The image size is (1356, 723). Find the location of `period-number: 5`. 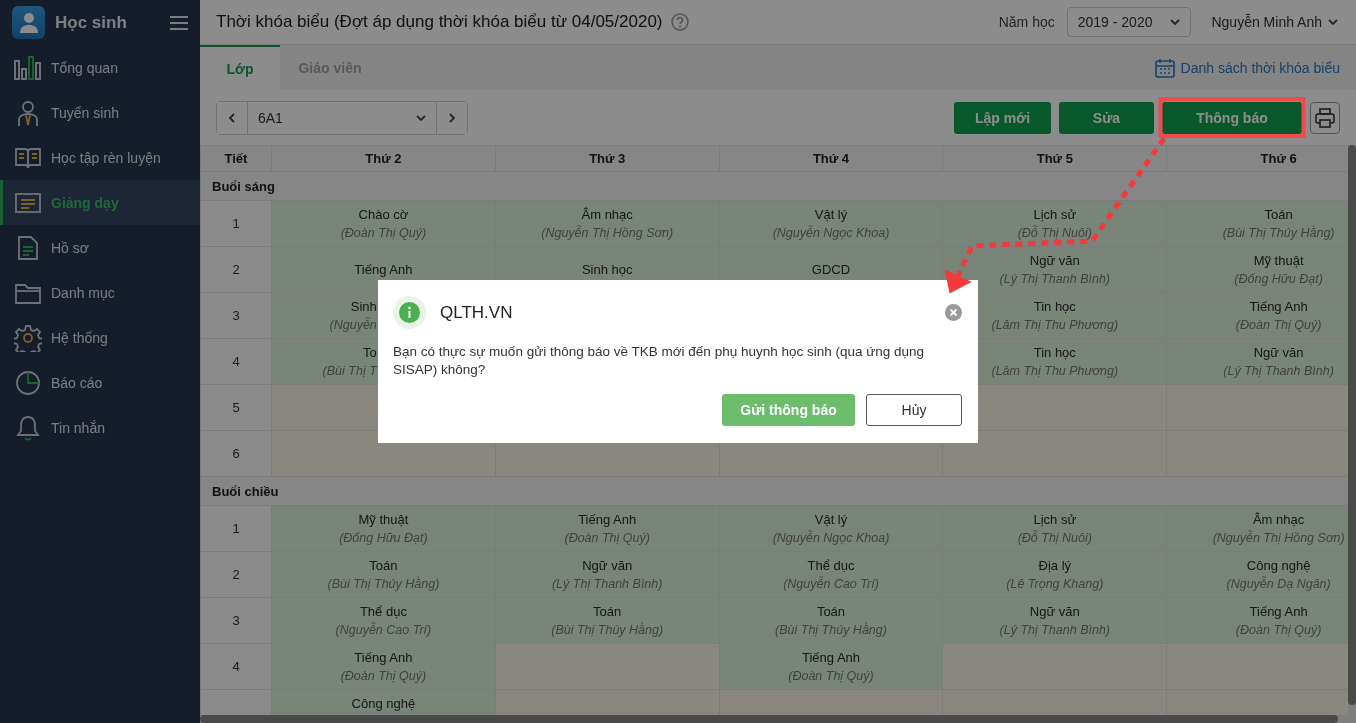

period-number: 5 is located at coordinates (236, 407).